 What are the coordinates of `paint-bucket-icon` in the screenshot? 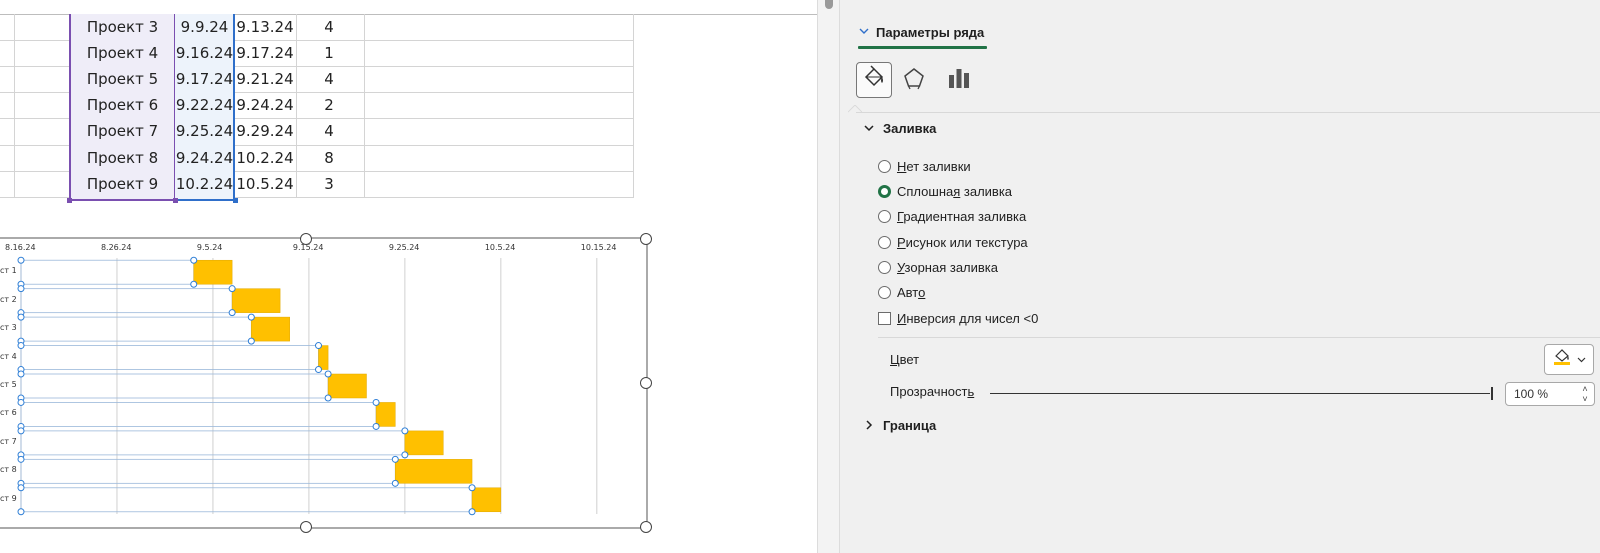 It's located at (874, 80).